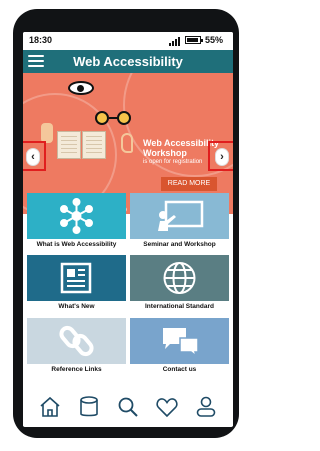 This screenshot has width=320, height=451. I want to click on read-more-button: READ MORE, so click(189, 184).